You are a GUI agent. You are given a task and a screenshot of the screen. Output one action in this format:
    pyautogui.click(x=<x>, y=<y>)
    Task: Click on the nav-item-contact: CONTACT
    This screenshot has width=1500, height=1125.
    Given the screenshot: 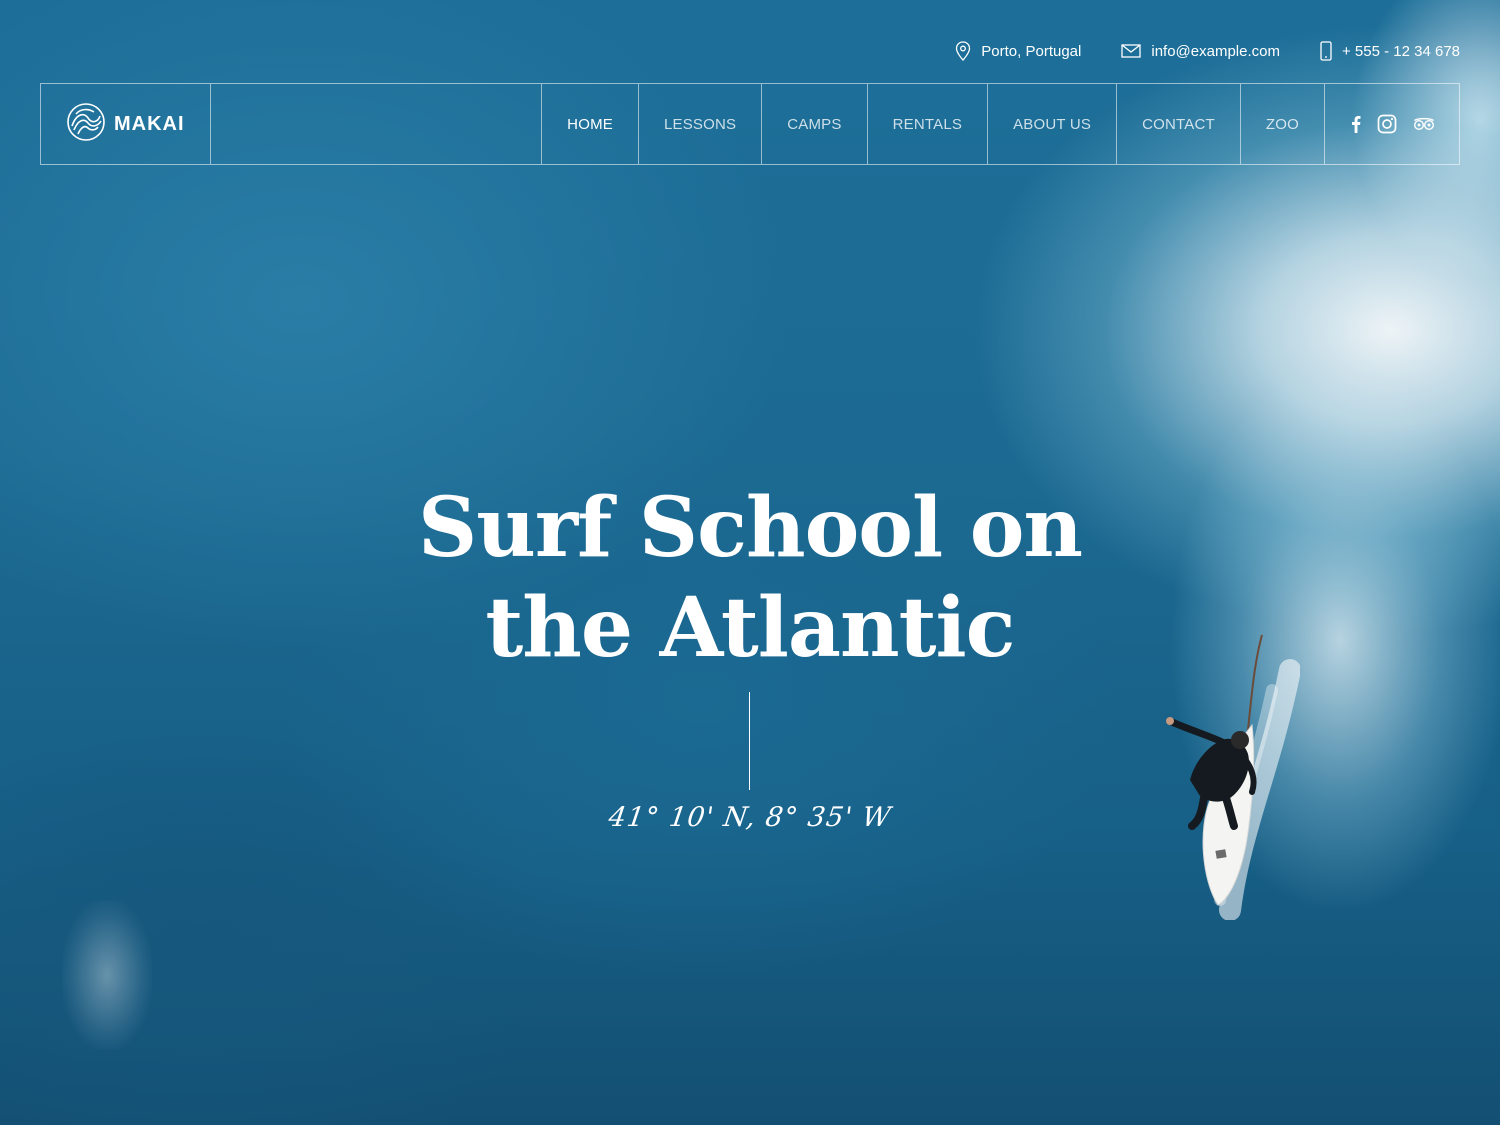 What is the action you would take?
    pyautogui.click(x=1179, y=124)
    